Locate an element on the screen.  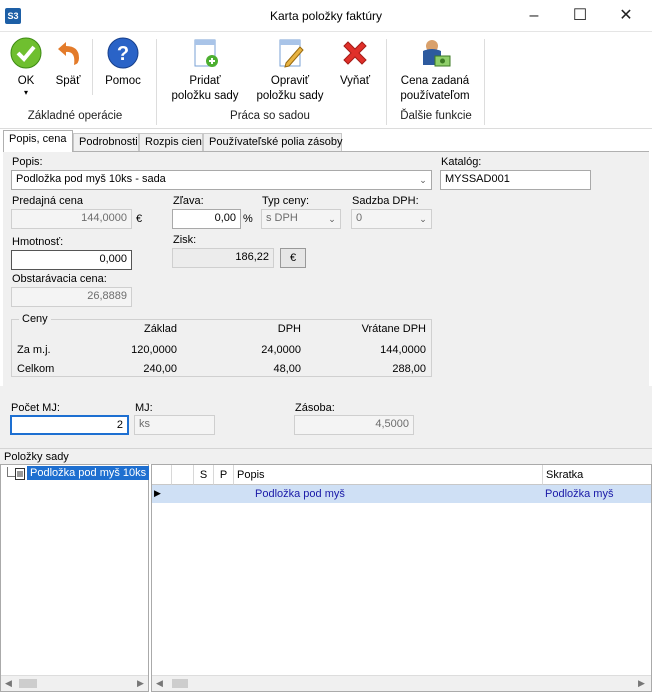
obstar-label: Obstarávacia cena: is located at coordinates (59, 279).